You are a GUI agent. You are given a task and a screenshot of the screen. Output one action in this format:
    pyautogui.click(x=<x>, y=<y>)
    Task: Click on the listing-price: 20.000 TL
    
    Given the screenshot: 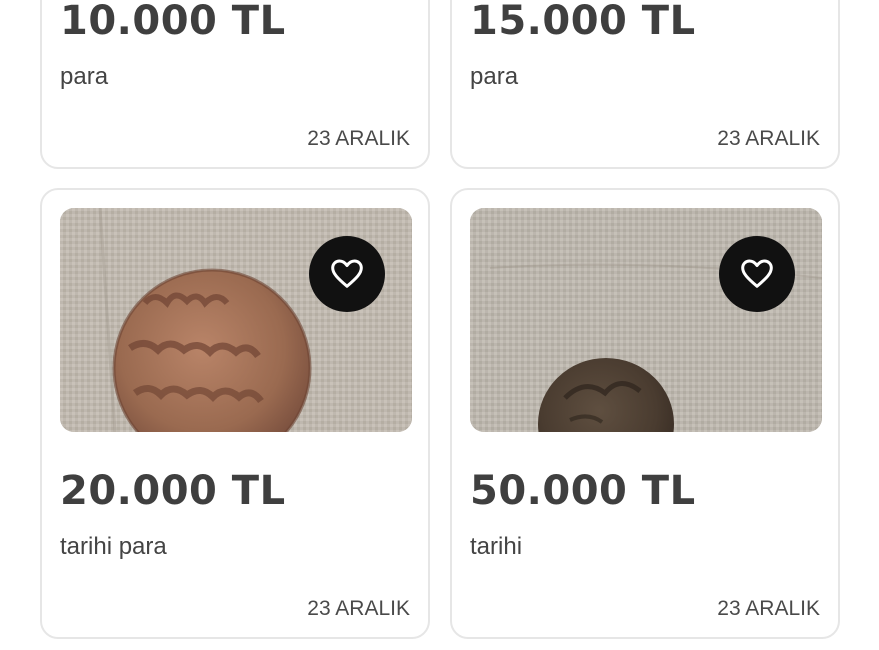 What is the action you would take?
    pyautogui.click(x=173, y=491)
    